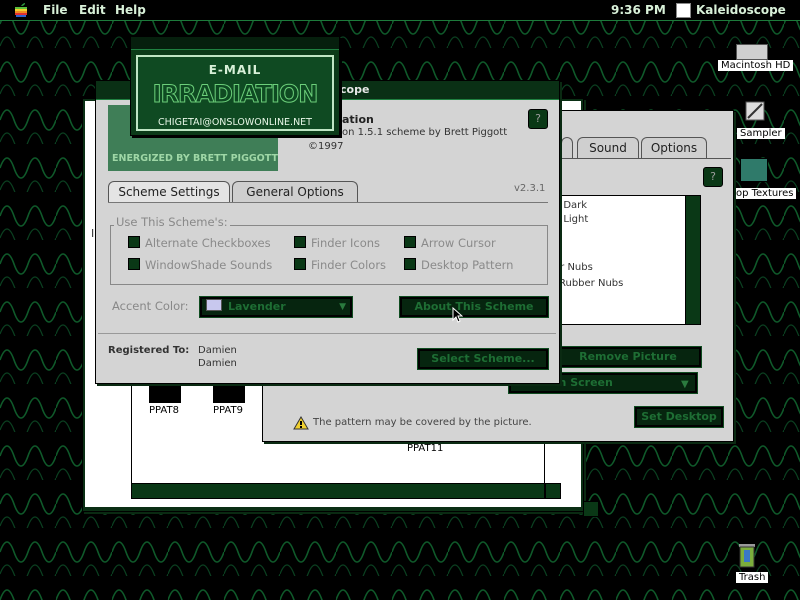 Image resolution: width=800 pixels, height=600 pixels. I want to click on tab-options: Options, so click(674, 147).